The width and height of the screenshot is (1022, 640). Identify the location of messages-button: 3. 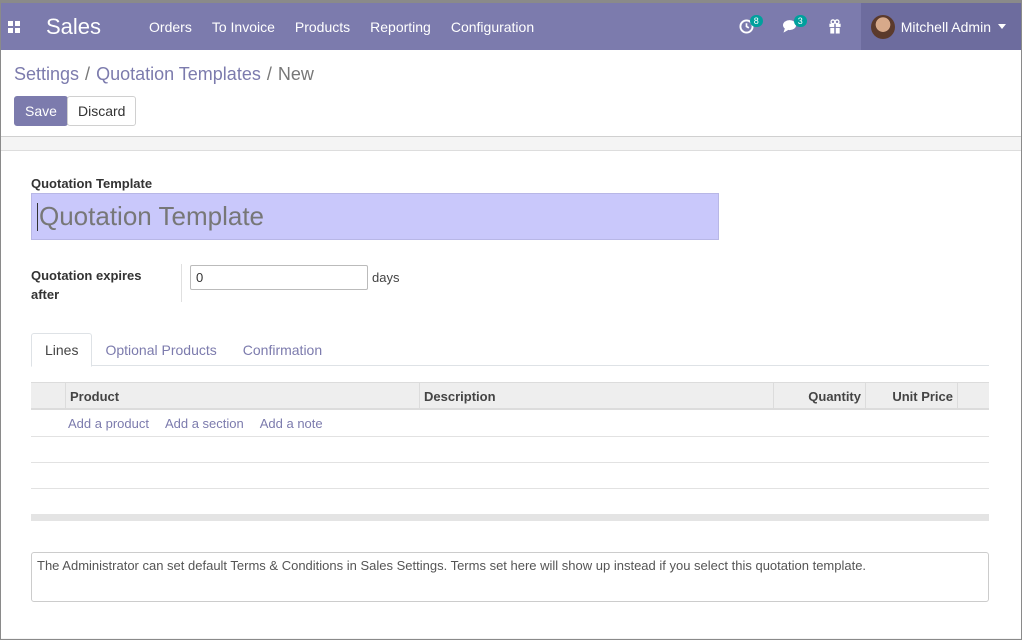
(791, 26).